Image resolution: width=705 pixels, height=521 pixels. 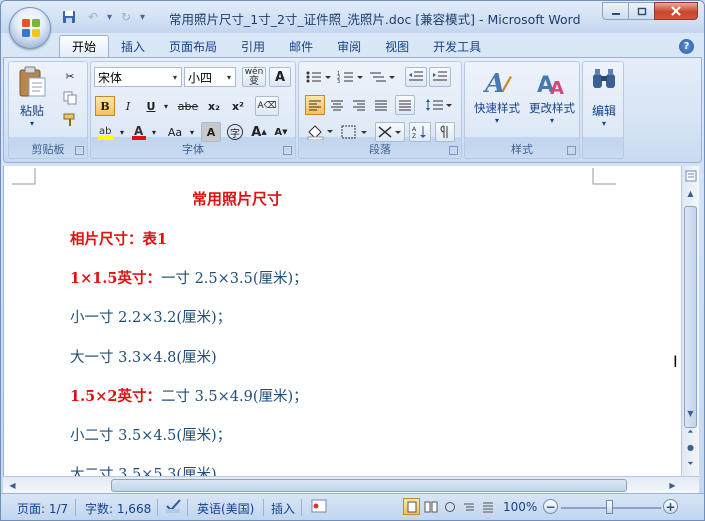 What do you see at coordinates (138, 77) in the screenshot?
I see `font-name-combo: 宋体 ▾` at bounding box center [138, 77].